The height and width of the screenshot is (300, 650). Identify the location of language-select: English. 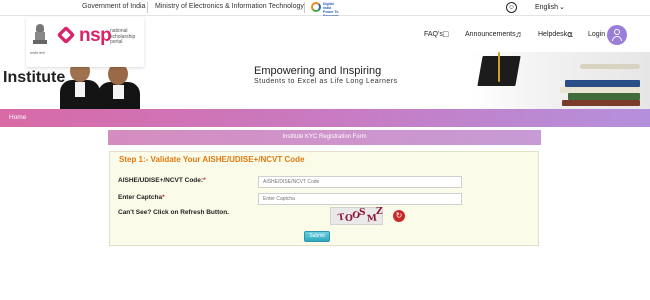
(546, 7).